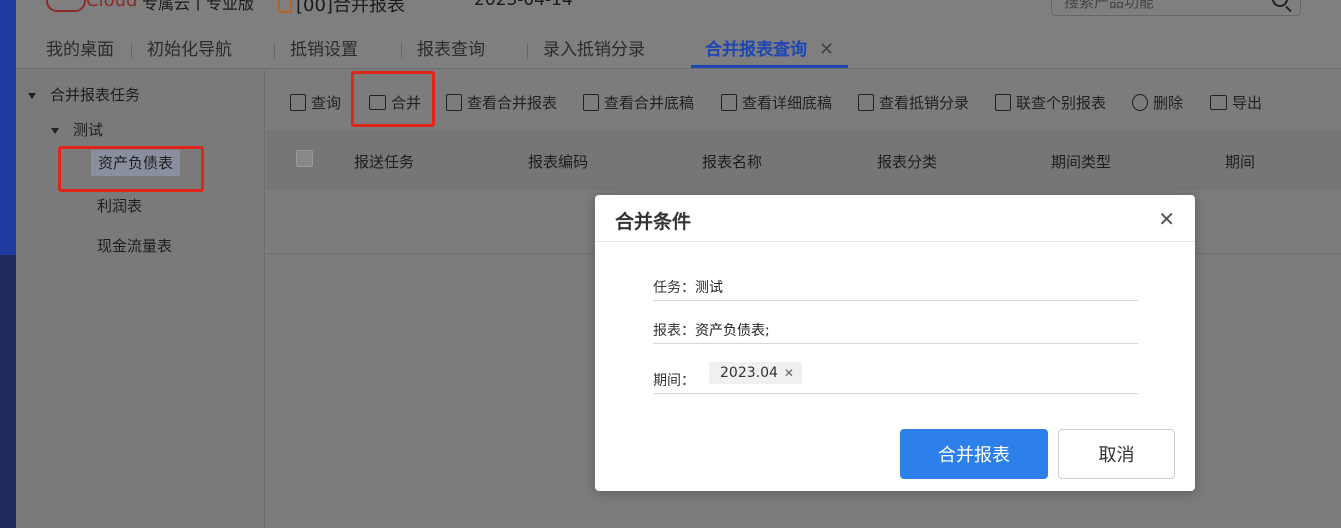  I want to click on tab-offset-settings: 抵销设置, so click(316, 51).